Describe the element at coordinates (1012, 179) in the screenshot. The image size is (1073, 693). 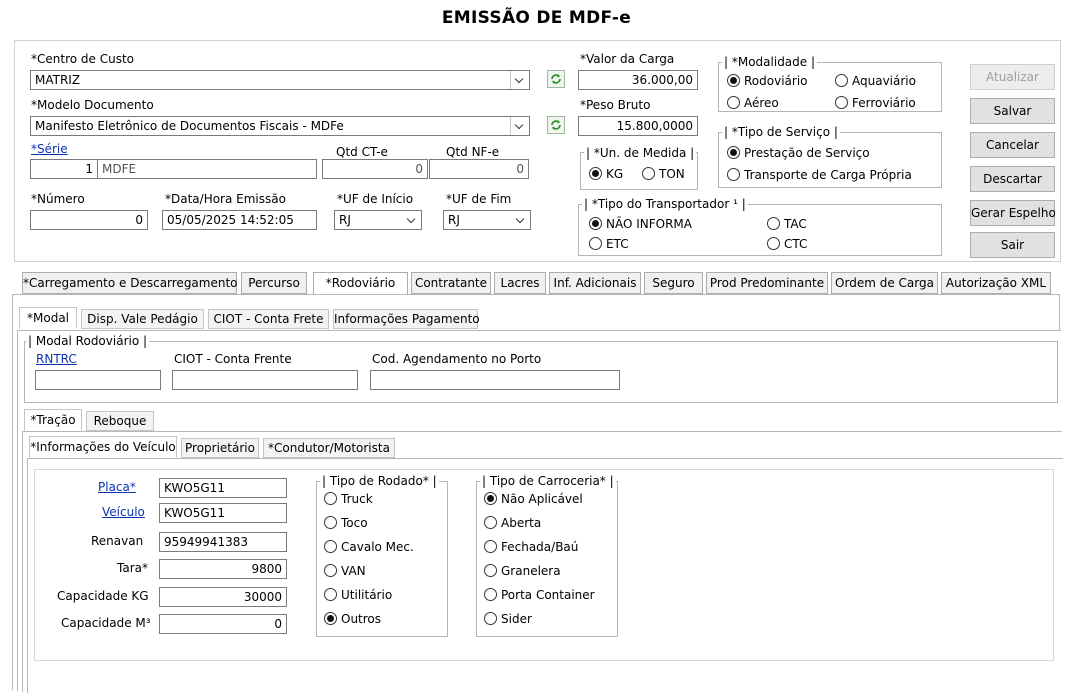
I see `descartar-button: Descartar` at that location.